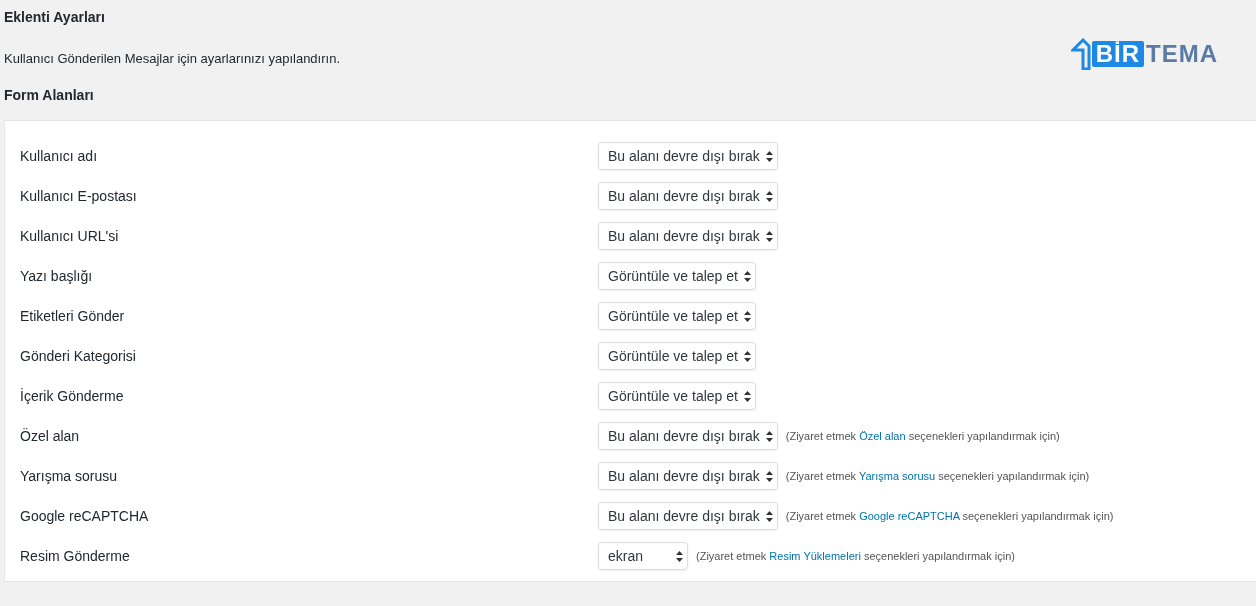  Describe the element at coordinates (73, 316) in the screenshot. I see `field-label: Etiketleri Gönder` at that location.